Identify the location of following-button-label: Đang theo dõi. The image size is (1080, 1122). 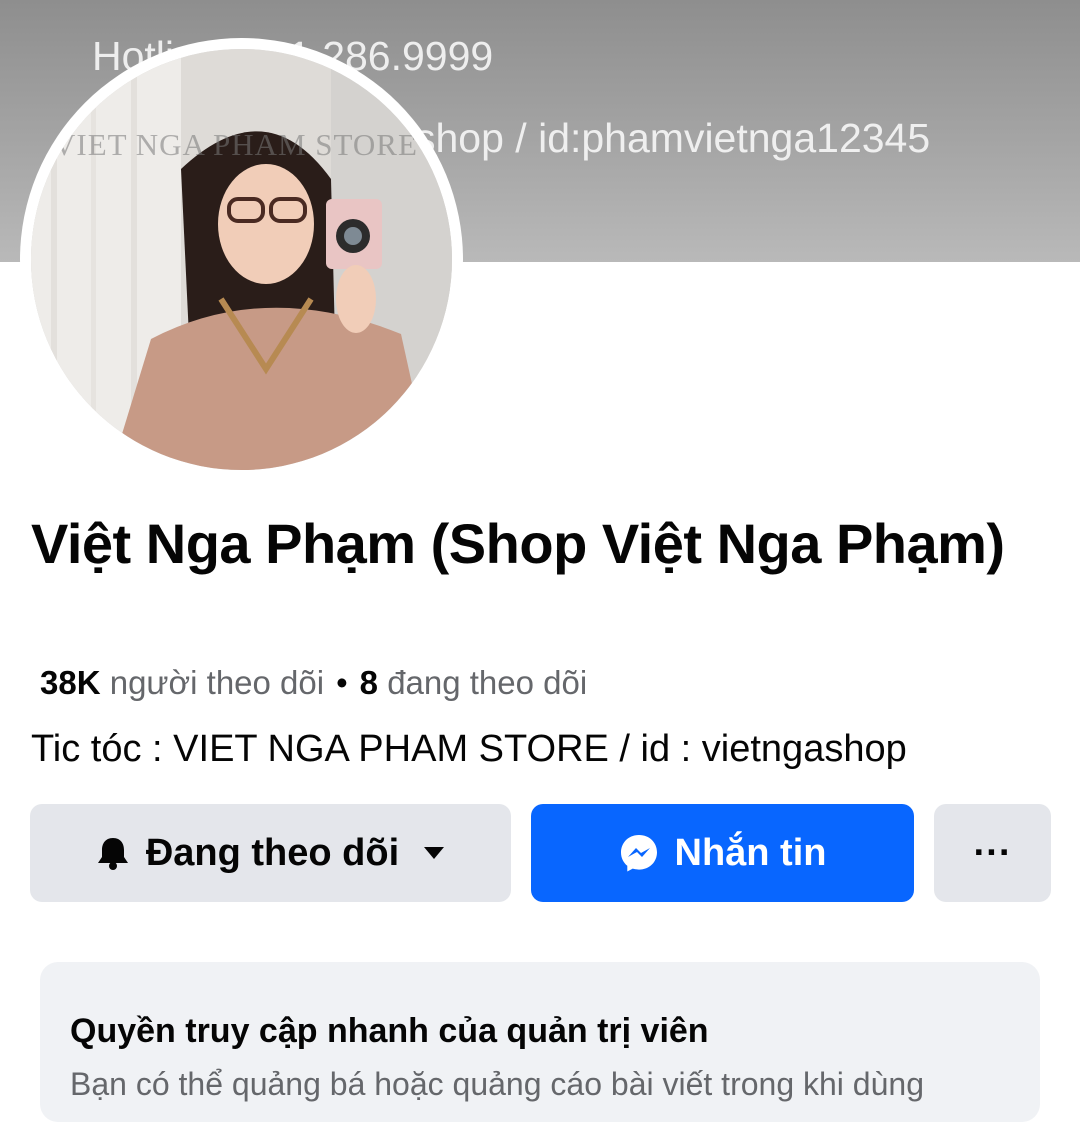
(272, 852).